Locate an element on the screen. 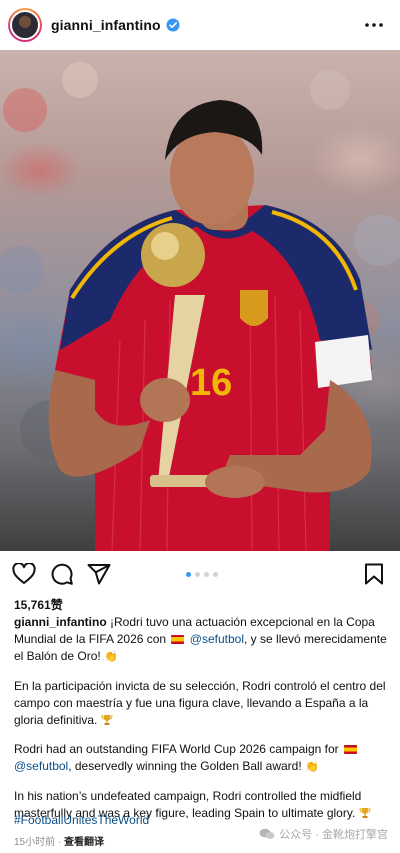 The image size is (400, 853). like-count: 15,761赞 is located at coordinates (38, 604).